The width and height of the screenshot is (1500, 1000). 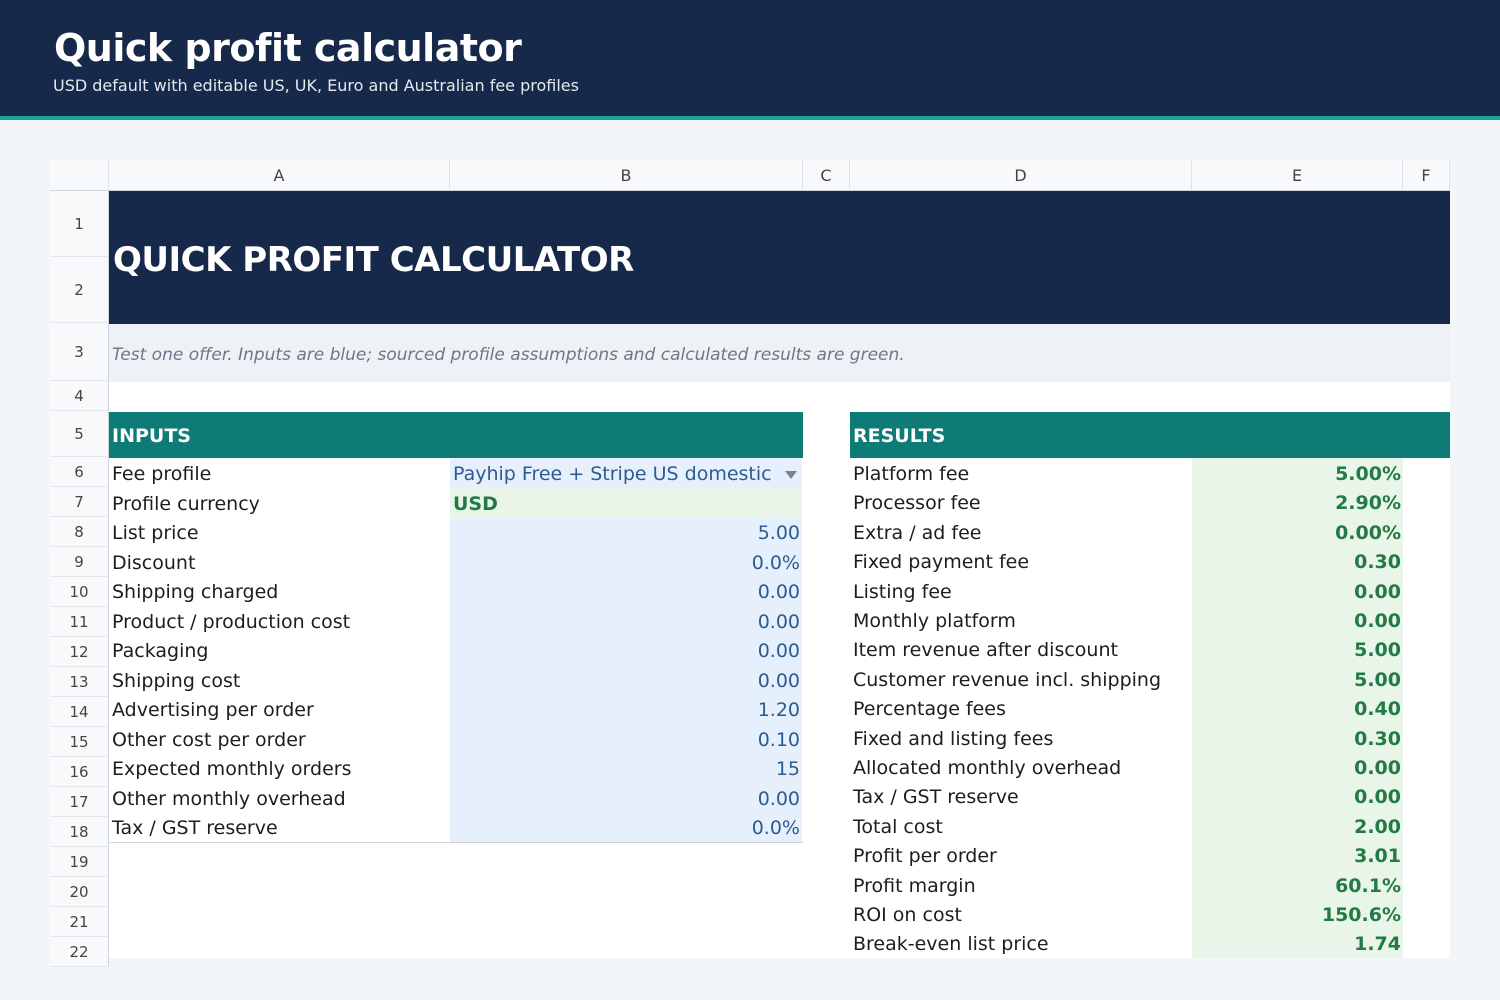 What do you see at coordinates (79, 742) in the screenshot?
I see `row-header-15: 15` at bounding box center [79, 742].